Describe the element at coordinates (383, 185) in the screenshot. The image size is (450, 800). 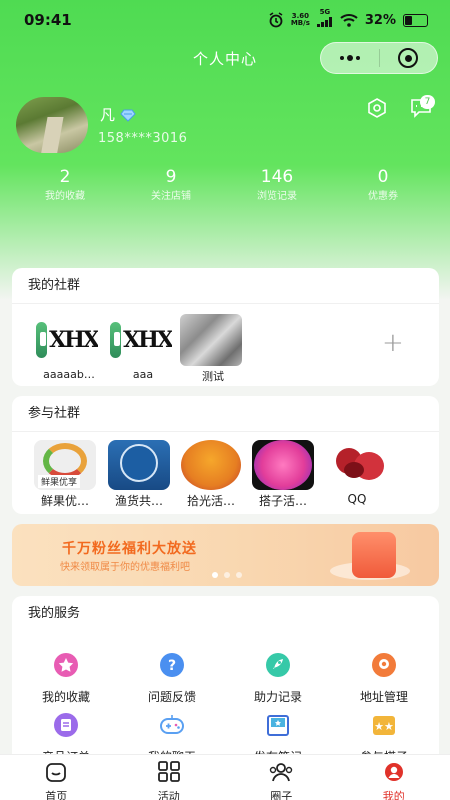
I see `stat-coupons: 0 优惠券` at that location.